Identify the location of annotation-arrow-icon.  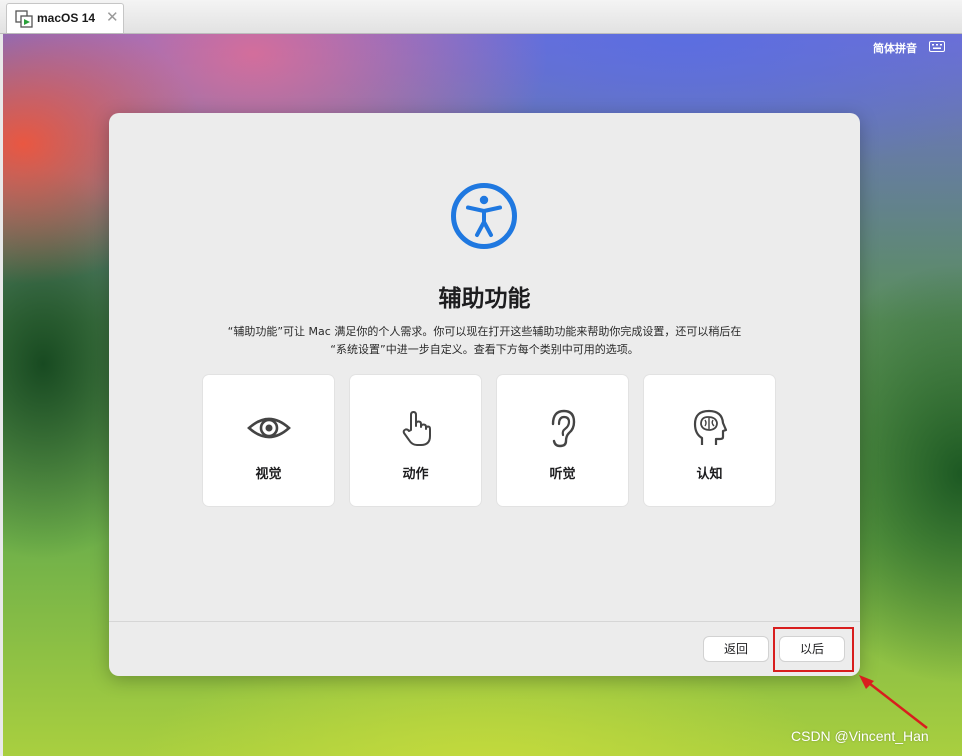
(893, 702).